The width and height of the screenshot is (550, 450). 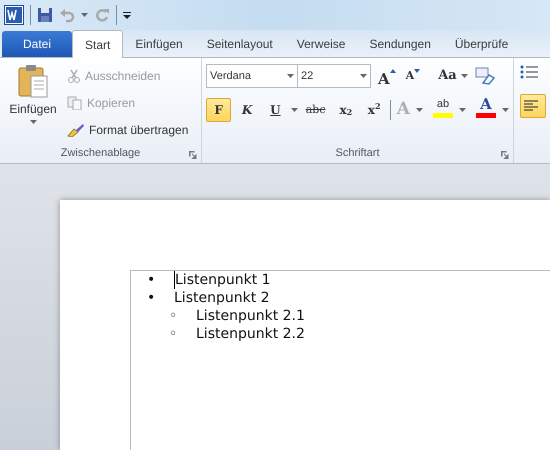 What do you see at coordinates (239, 44) in the screenshot?
I see `ribbon-tab: Seitenlayout` at bounding box center [239, 44].